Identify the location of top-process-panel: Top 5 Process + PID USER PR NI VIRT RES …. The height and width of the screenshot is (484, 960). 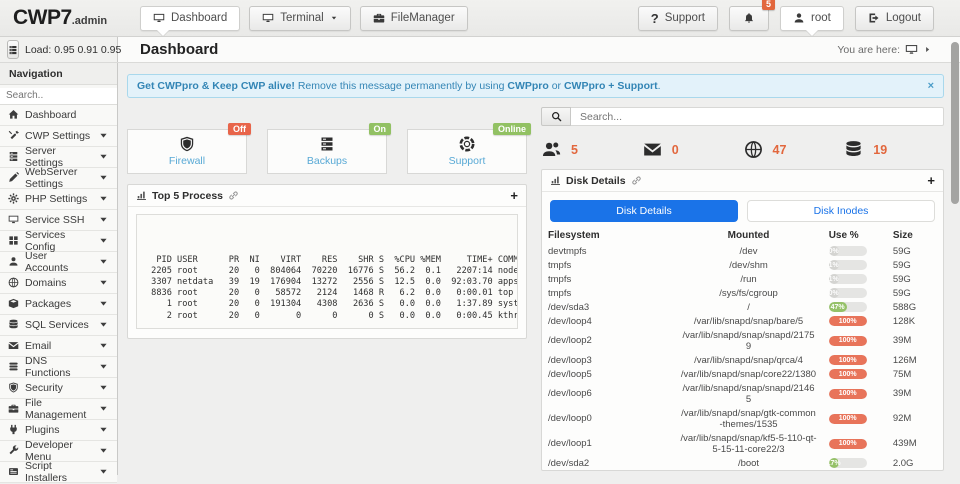
(327, 261).